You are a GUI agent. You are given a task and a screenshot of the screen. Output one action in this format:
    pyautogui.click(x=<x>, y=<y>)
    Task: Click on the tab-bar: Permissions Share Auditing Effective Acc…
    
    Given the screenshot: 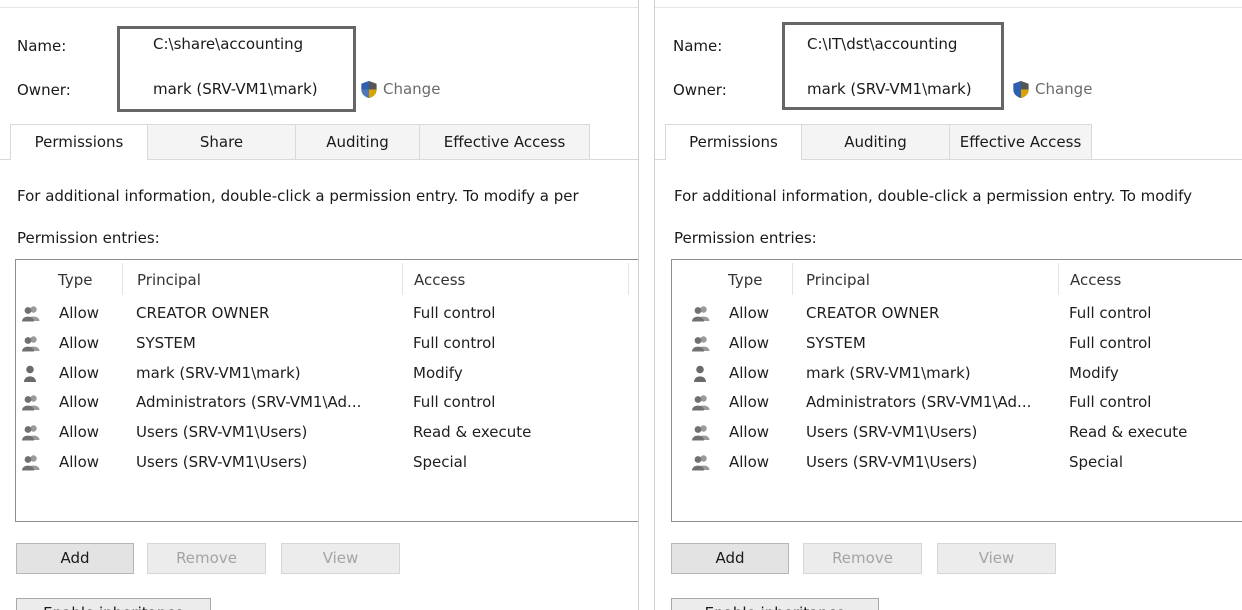 What is the action you would take?
    pyautogui.click(x=319, y=142)
    